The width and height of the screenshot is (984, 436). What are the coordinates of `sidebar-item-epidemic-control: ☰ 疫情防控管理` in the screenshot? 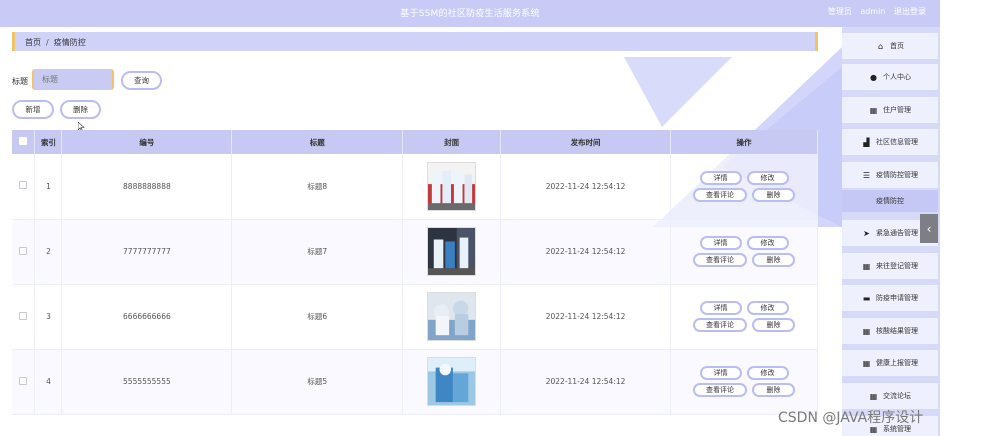 It's located at (890, 175).